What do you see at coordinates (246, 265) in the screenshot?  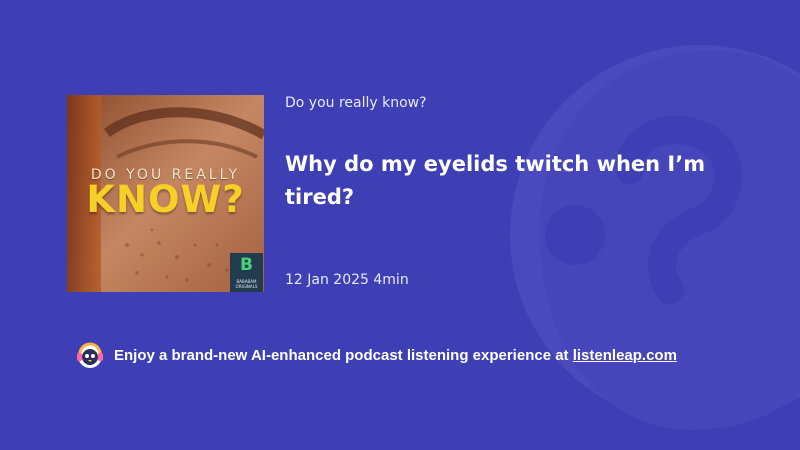 I see `badge-letter: B` at bounding box center [246, 265].